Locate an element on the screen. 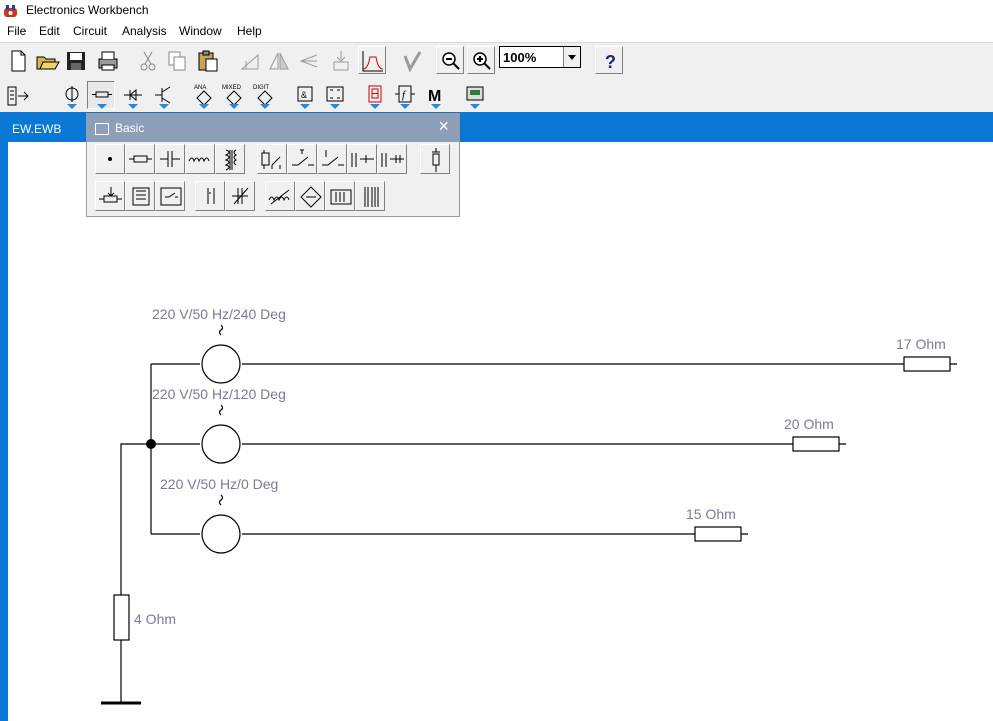 Image resolution: width=993 pixels, height=721 pixels. current-controlled-switch-icon is located at coordinates (392, 160).